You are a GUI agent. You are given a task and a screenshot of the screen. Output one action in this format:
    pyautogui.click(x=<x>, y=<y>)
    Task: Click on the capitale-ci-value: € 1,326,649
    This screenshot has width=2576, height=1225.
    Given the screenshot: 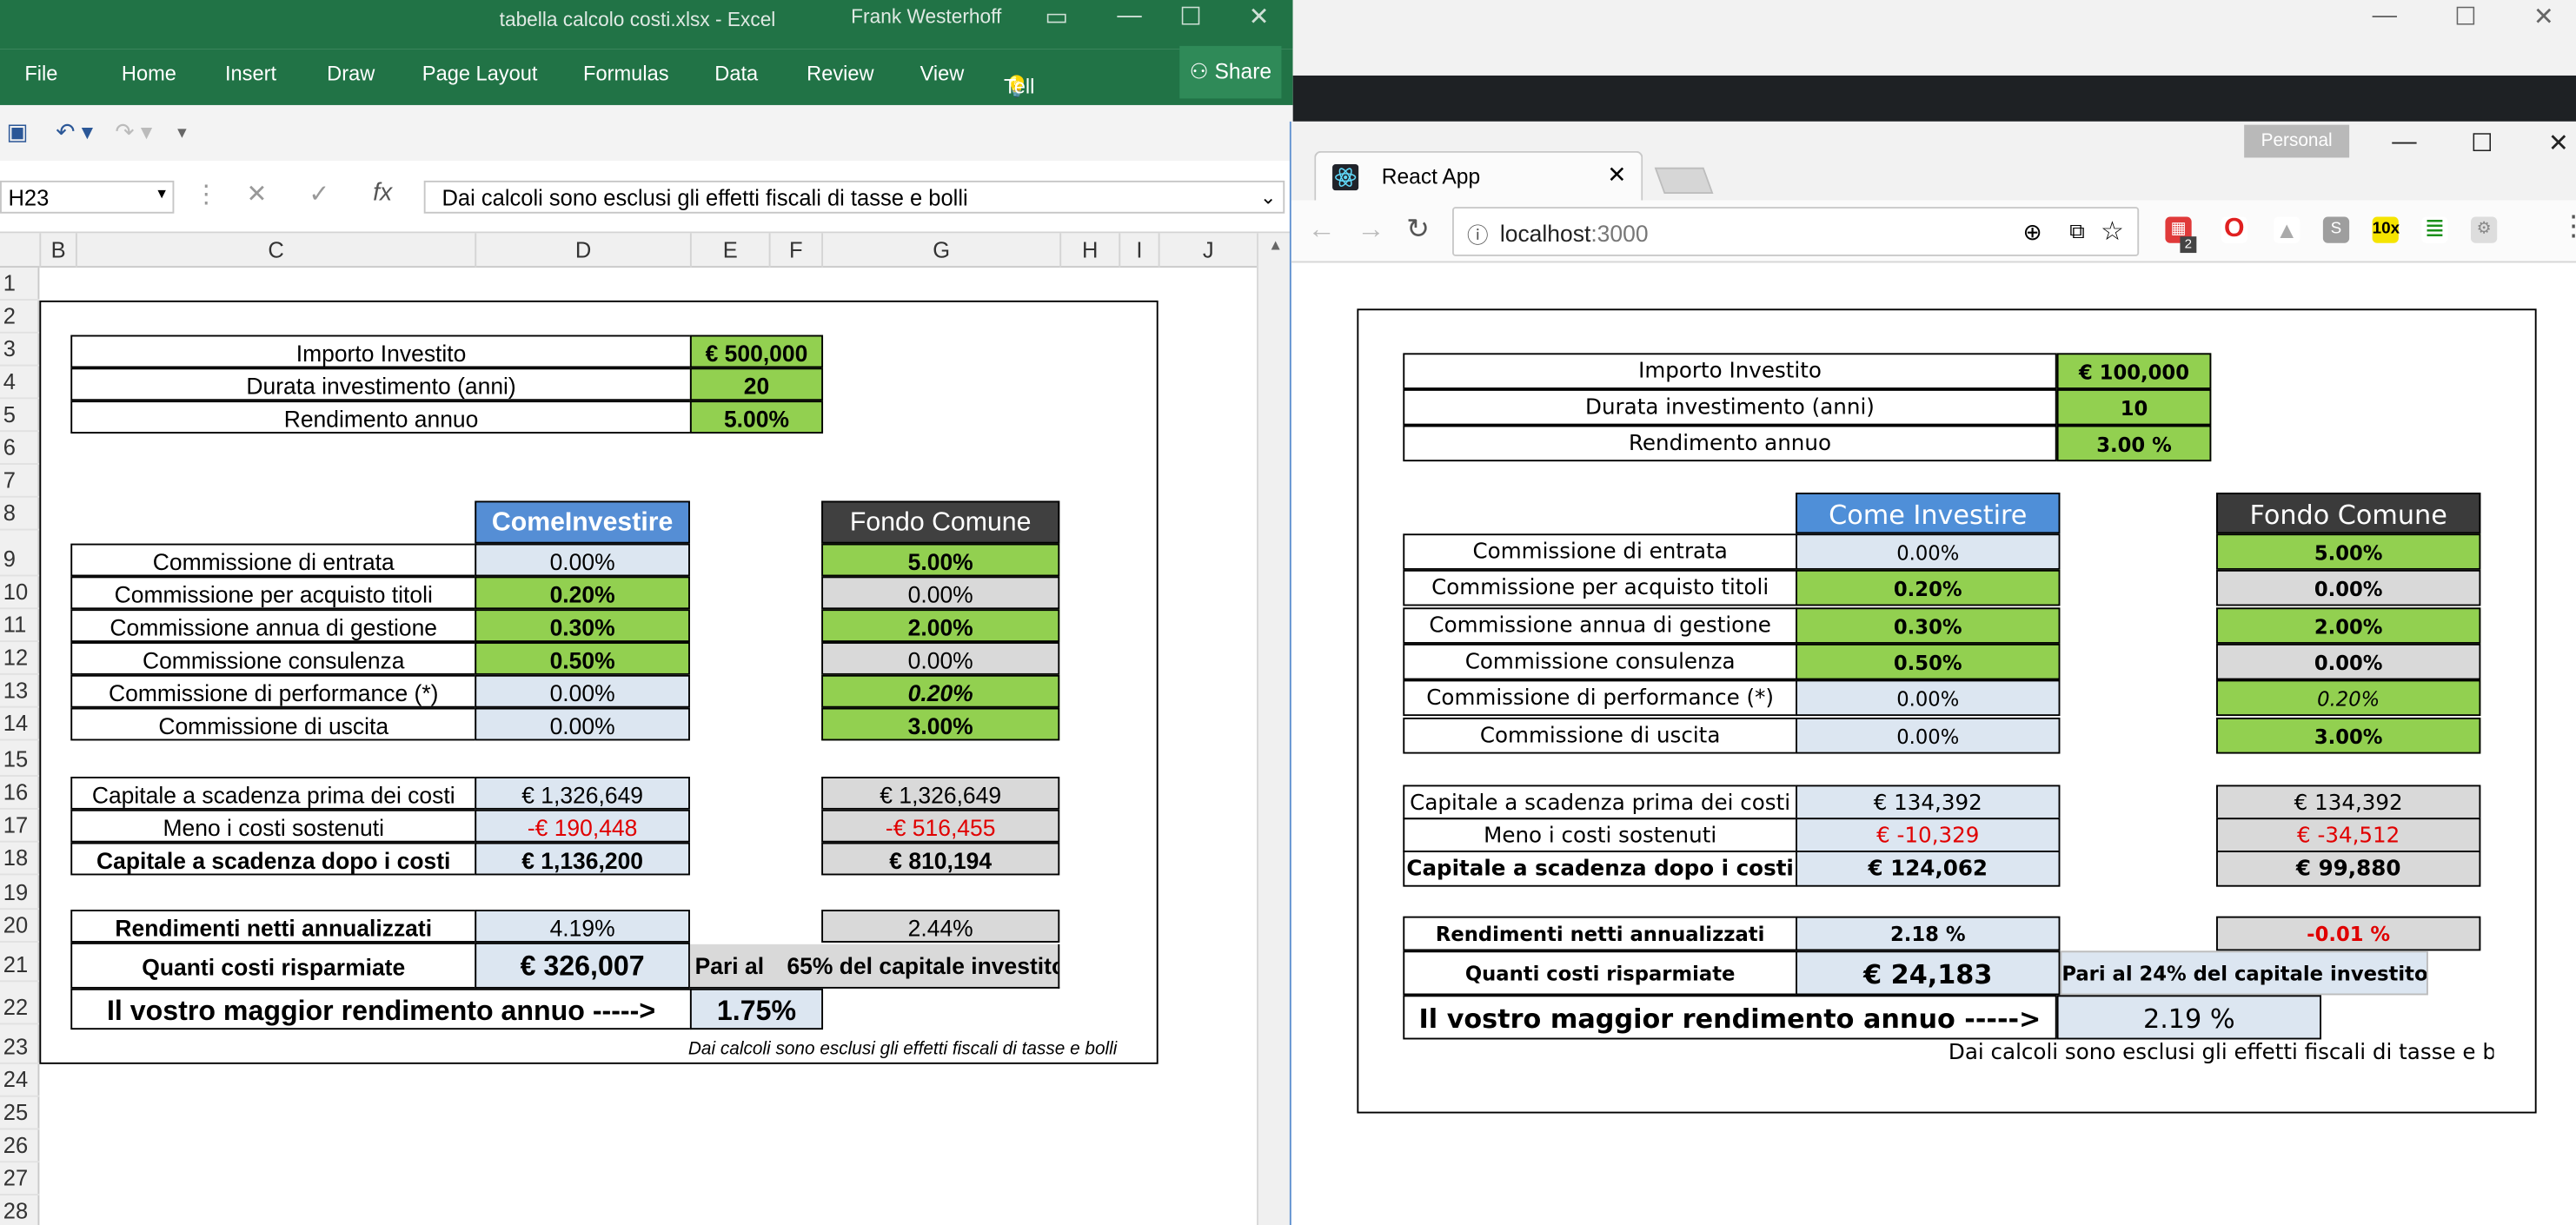 What is the action you would take?
    pyautogui.click(x=582, y=793)
    